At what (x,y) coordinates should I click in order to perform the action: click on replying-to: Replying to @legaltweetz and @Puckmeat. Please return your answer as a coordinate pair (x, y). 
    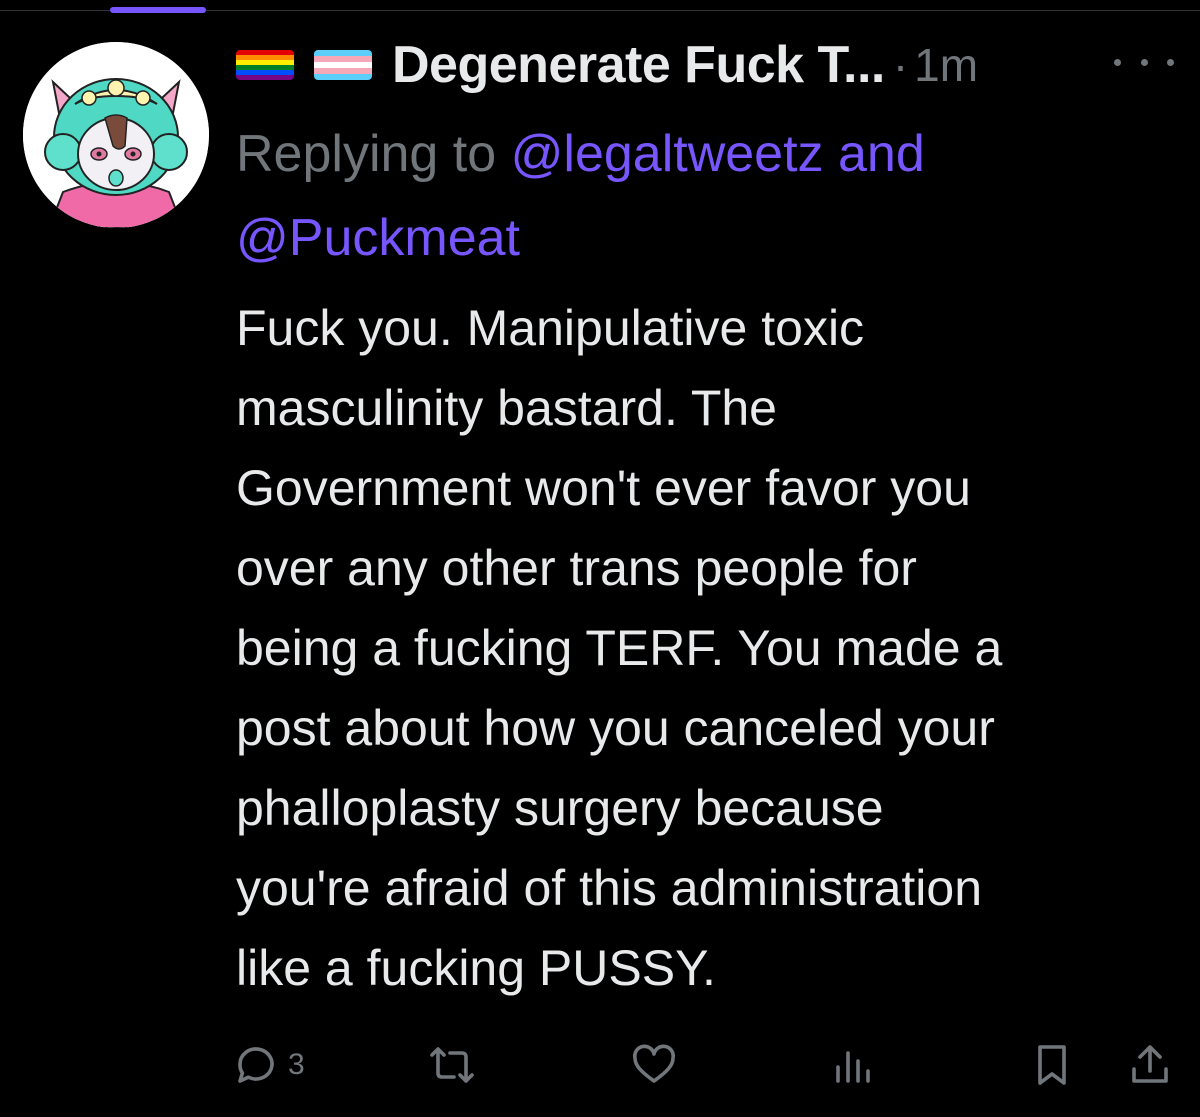
    Looking at the image, I should click on (686, 196).